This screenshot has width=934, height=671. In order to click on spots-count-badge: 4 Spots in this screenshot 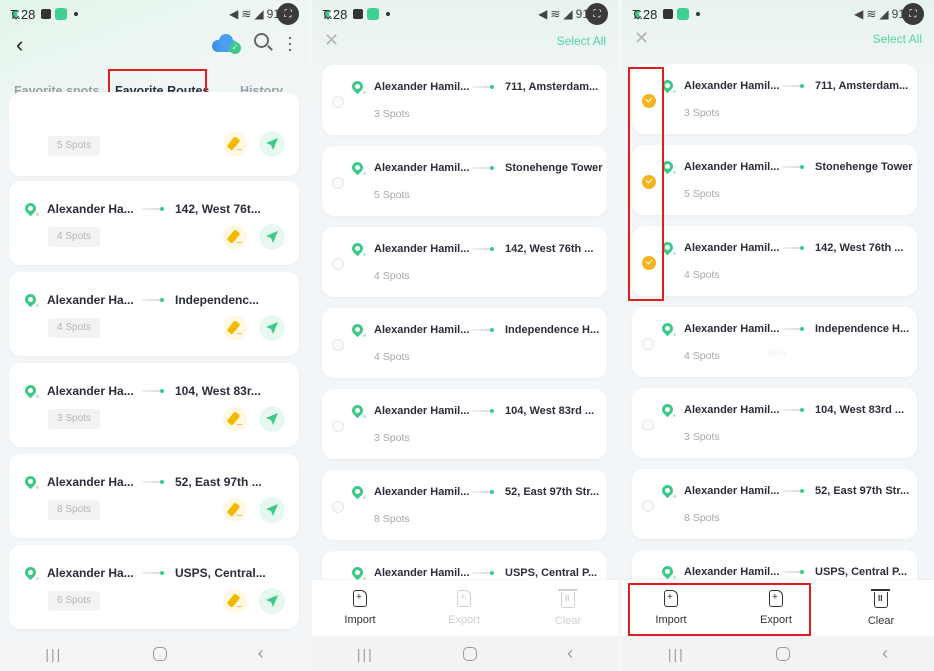, I will do `click(74, 328)`.